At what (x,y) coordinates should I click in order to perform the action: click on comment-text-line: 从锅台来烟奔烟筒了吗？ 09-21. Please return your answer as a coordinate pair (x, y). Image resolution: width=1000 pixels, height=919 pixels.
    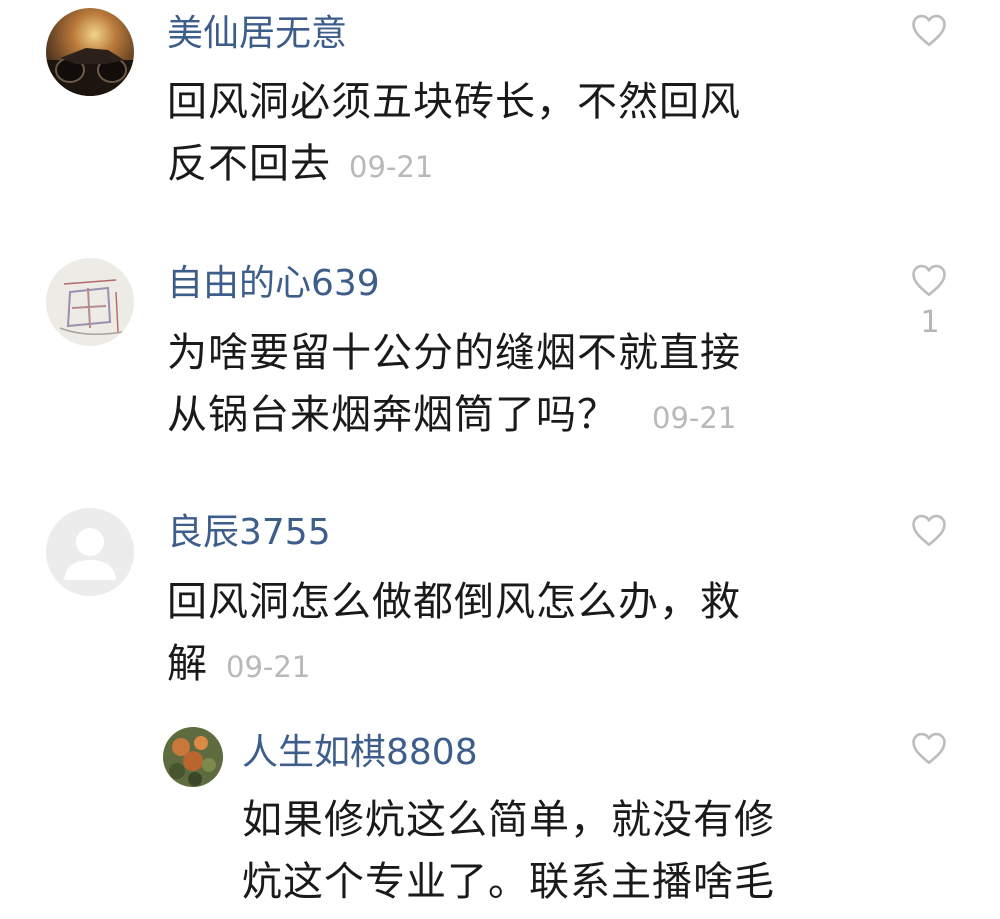
    Looking at the image, I should click on (454, 416).